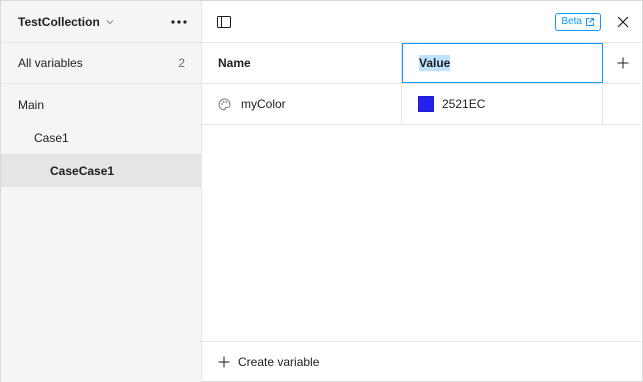 The image size is (643, 382). Describe the element at coordinates (101, 63) in the screenshot. I see `all-variables-item: All variables 2` at that location.